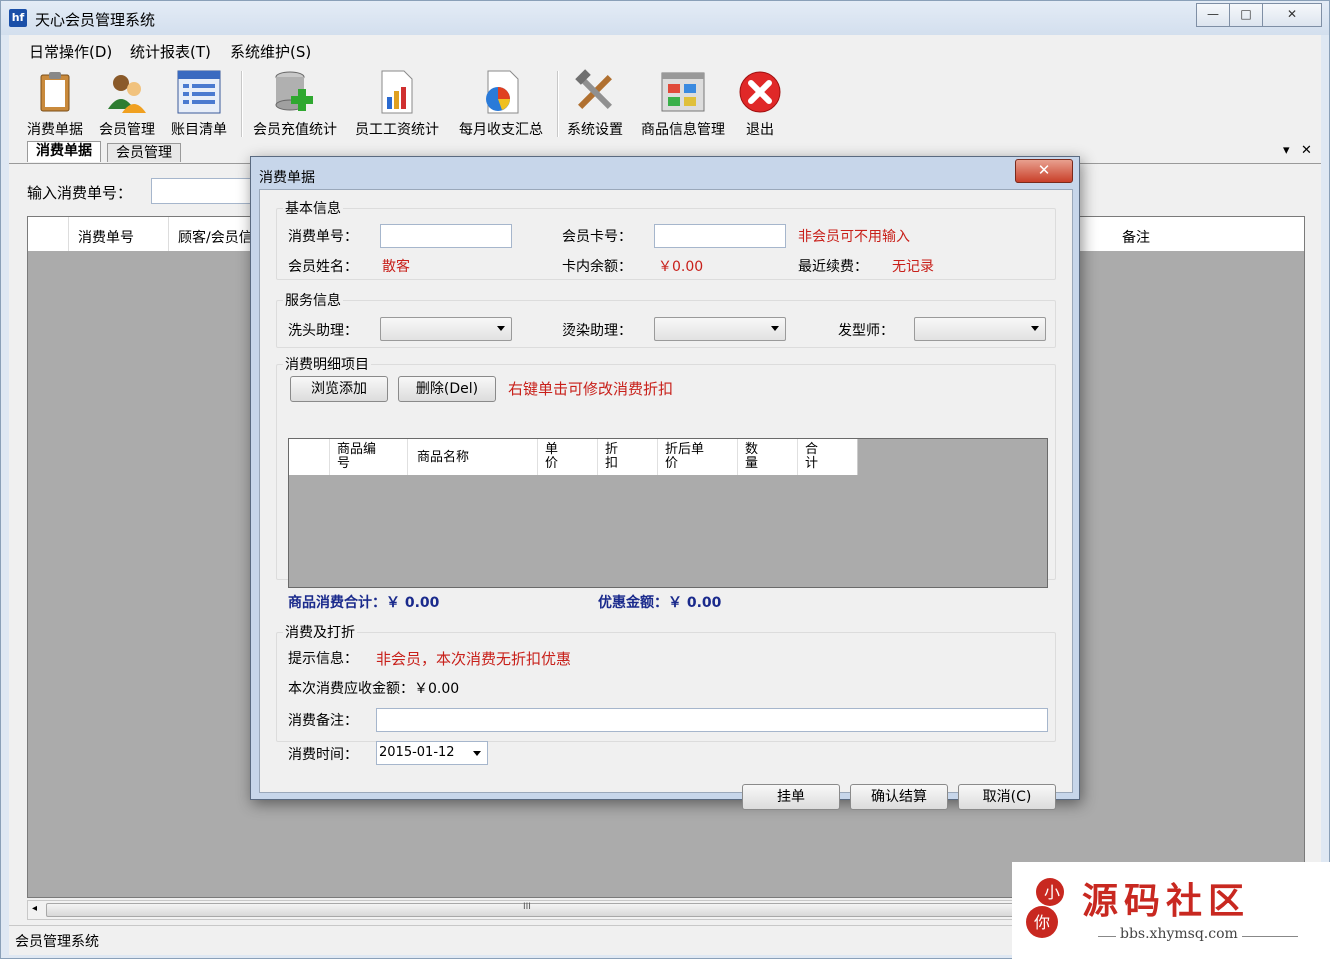  What do you see at coordinates (1042, 922) in the screenshot?
I see `seal-char: 你` at bounding box center [1042, 922].